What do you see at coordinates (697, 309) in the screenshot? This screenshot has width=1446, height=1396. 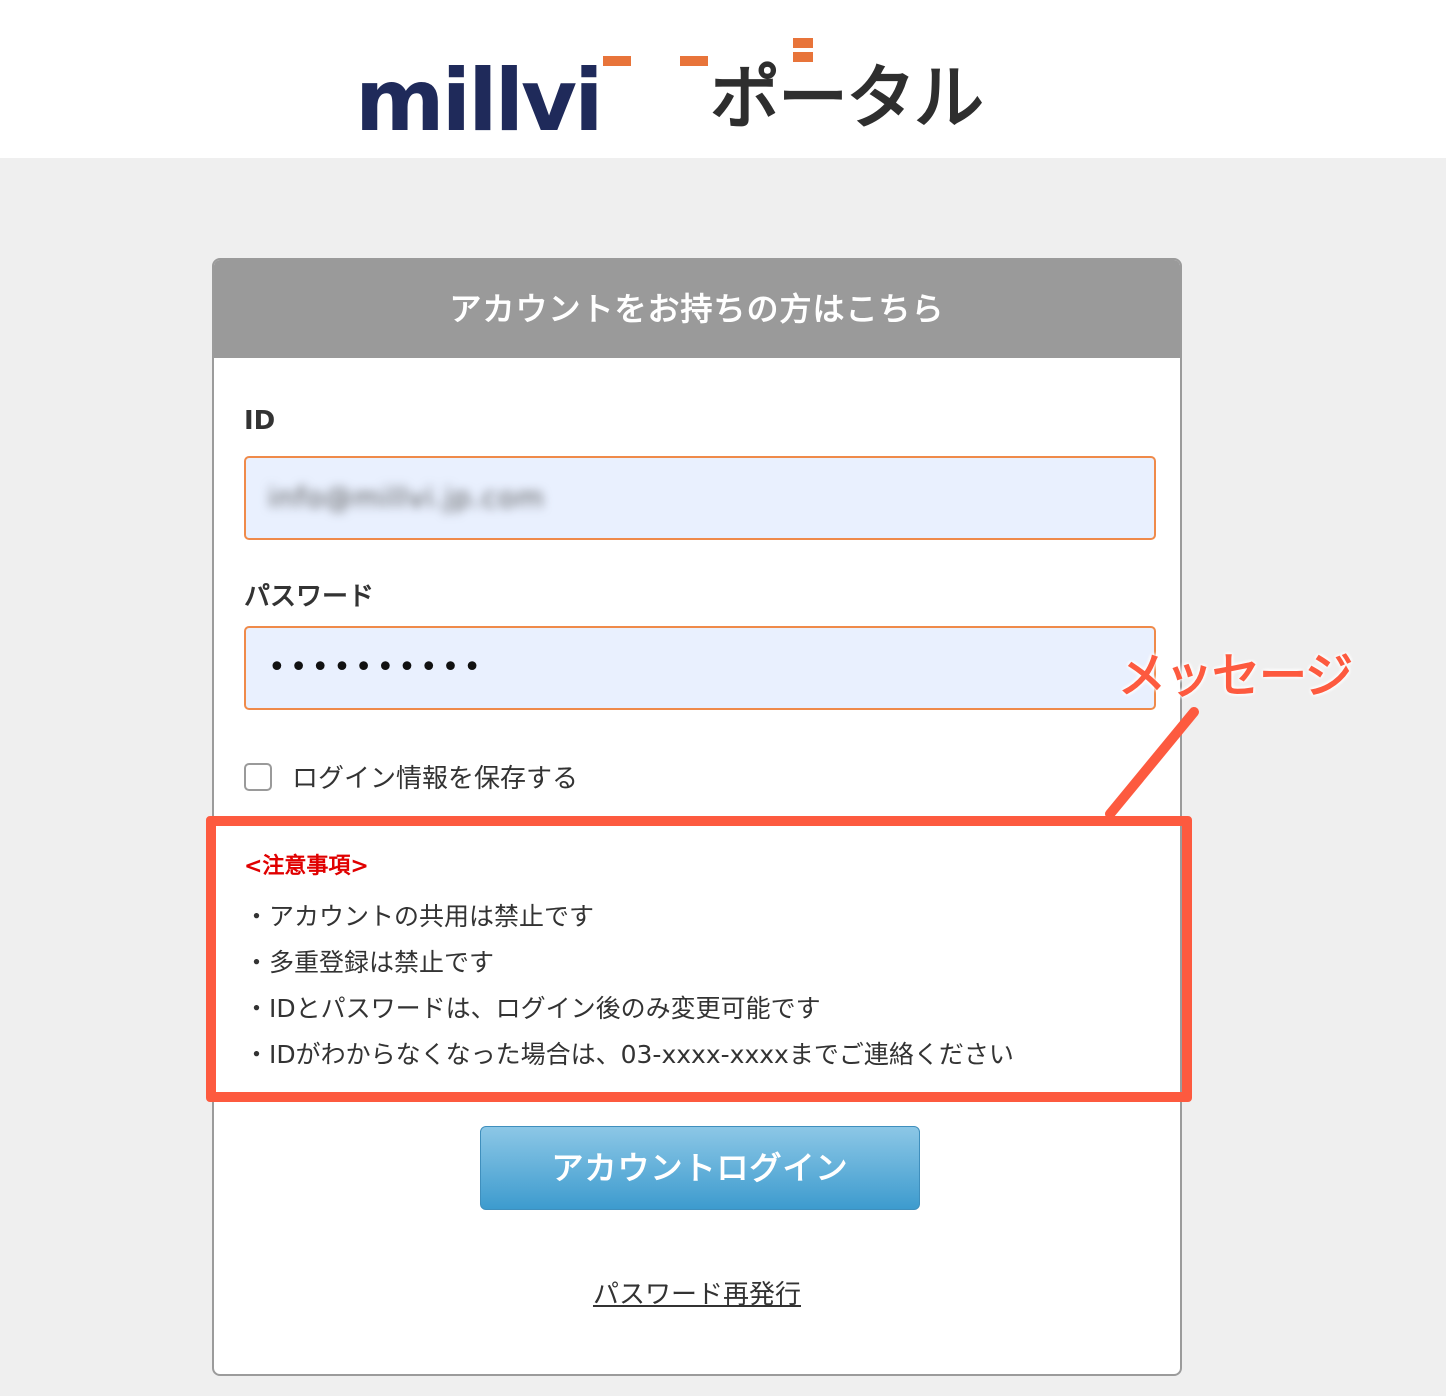 I see `card-title: アカウントをお持ちの方はこちら` at bounding box center [697, 309].